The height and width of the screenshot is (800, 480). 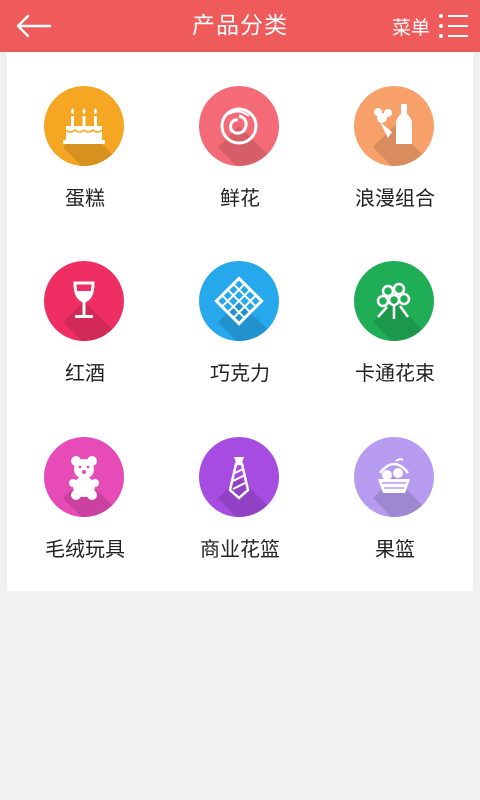 I want to click on chocolate-icon-circle, so click(x=239, y=301).